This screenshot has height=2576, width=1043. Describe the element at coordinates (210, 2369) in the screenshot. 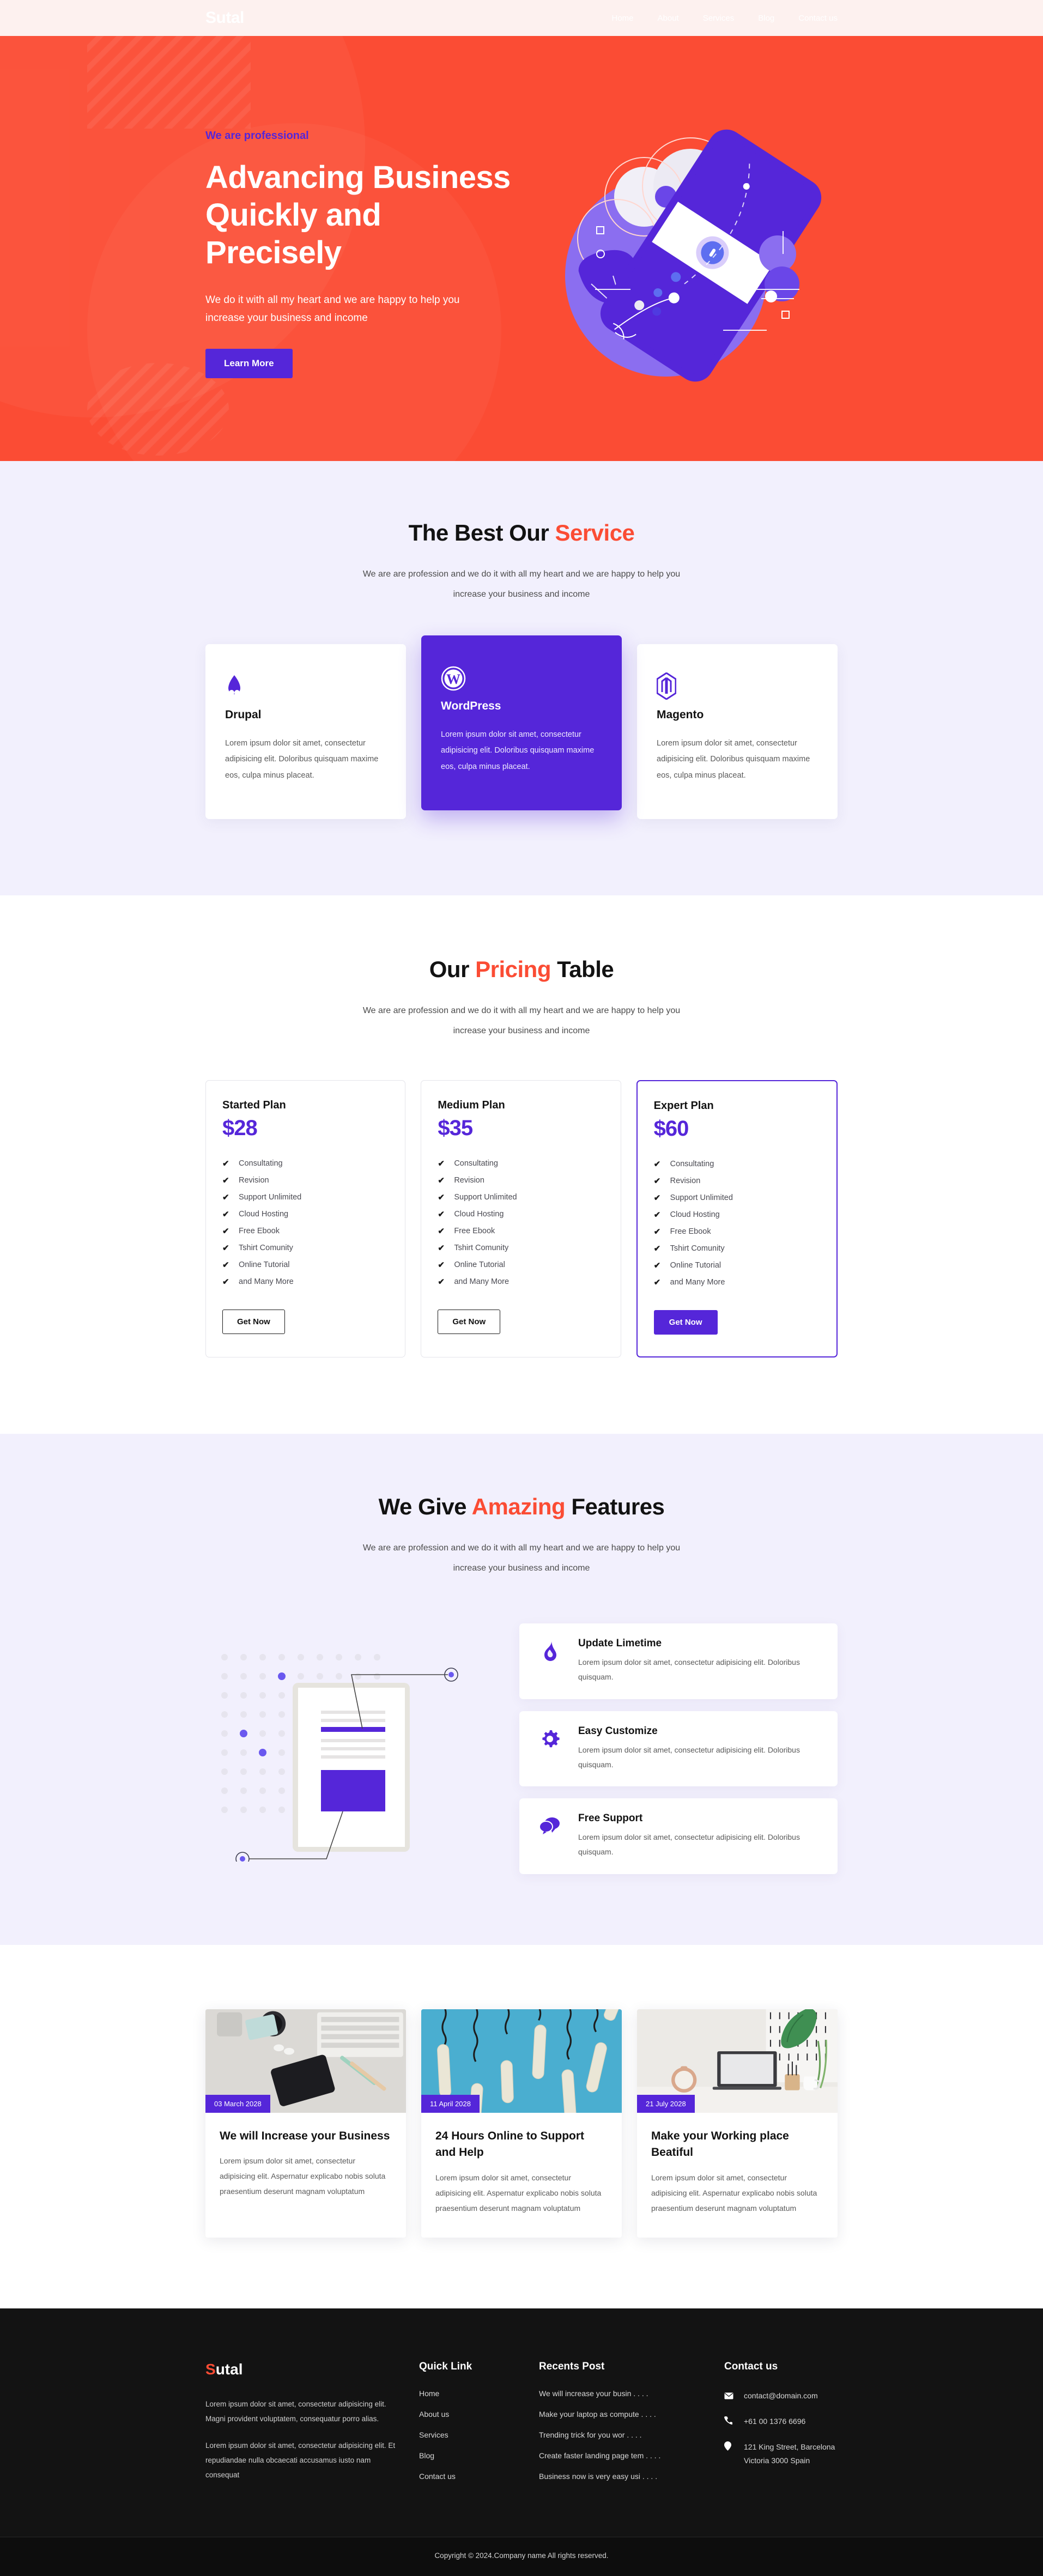

I see `footer-logo-first-letter: S` at that location.